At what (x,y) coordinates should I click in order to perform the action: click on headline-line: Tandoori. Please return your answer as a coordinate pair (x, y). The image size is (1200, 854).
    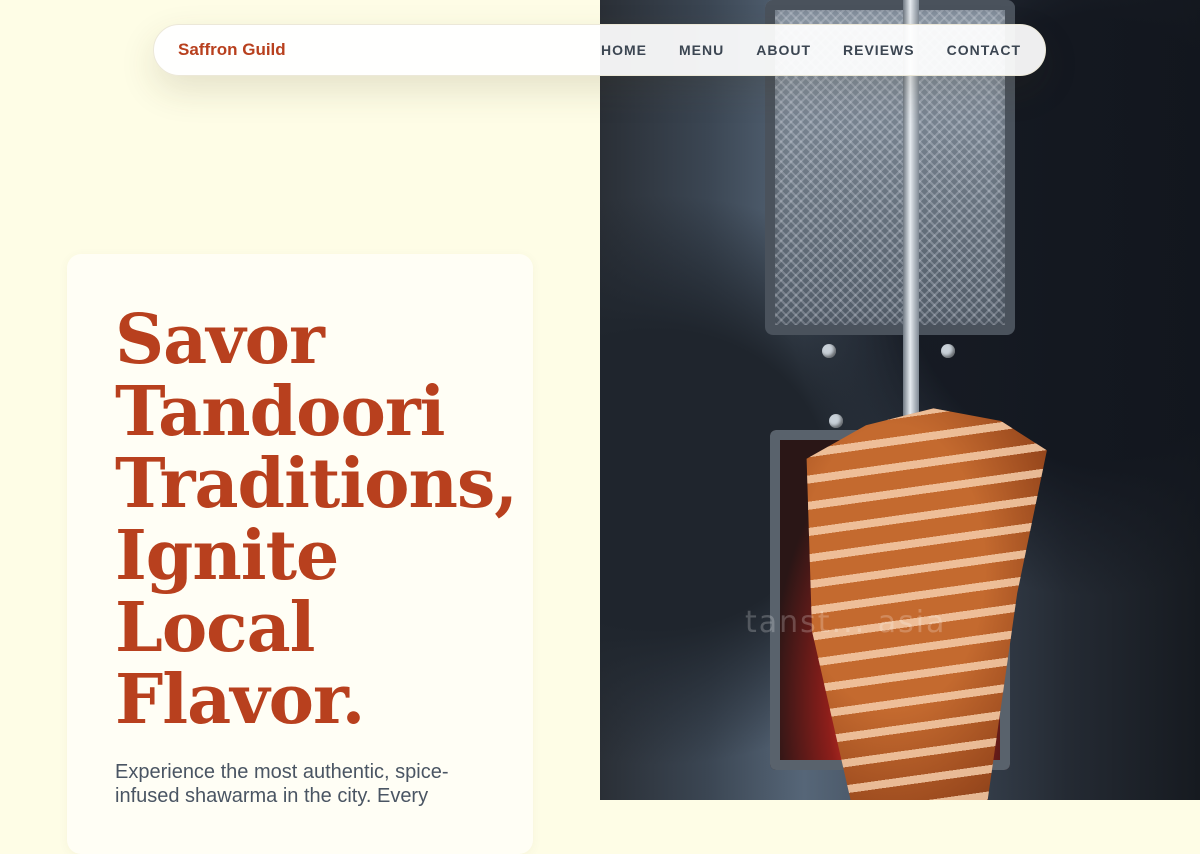
    Looking at the image, I should click on (280, 412).